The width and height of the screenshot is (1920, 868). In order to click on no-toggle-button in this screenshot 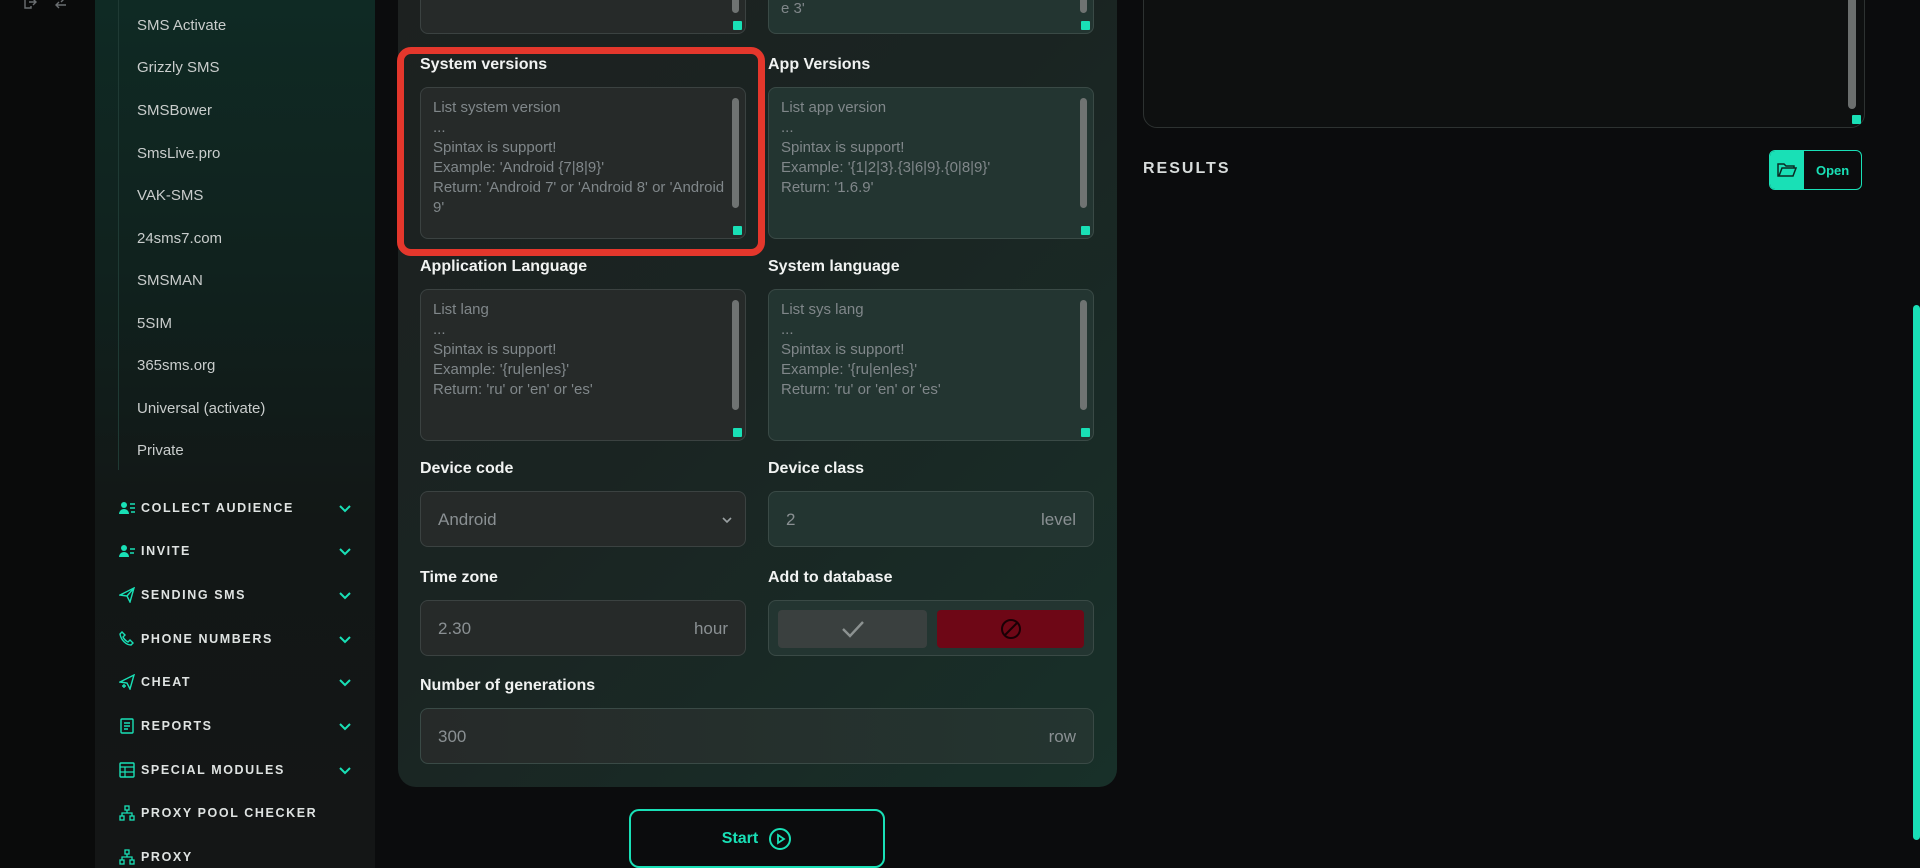, I will do `click(1010, 629)`.